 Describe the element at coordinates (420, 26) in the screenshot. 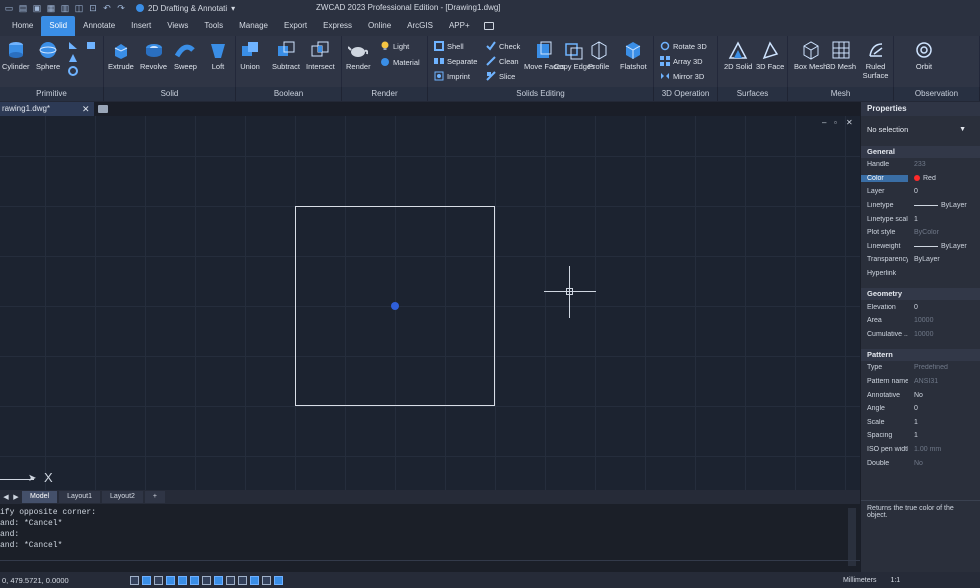

I see `tab-arcgis: ArcGIS` at that location.